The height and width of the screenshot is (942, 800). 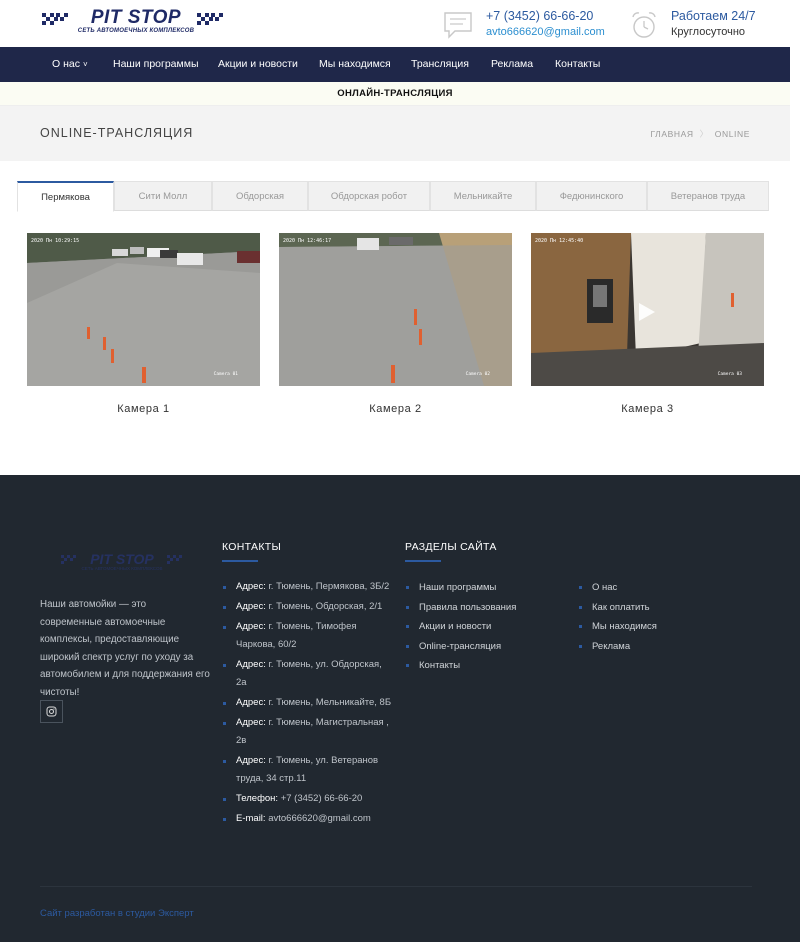 I want to click on tab-veteranov-truda: Ветеранов труда, so click(x=708, y=196).